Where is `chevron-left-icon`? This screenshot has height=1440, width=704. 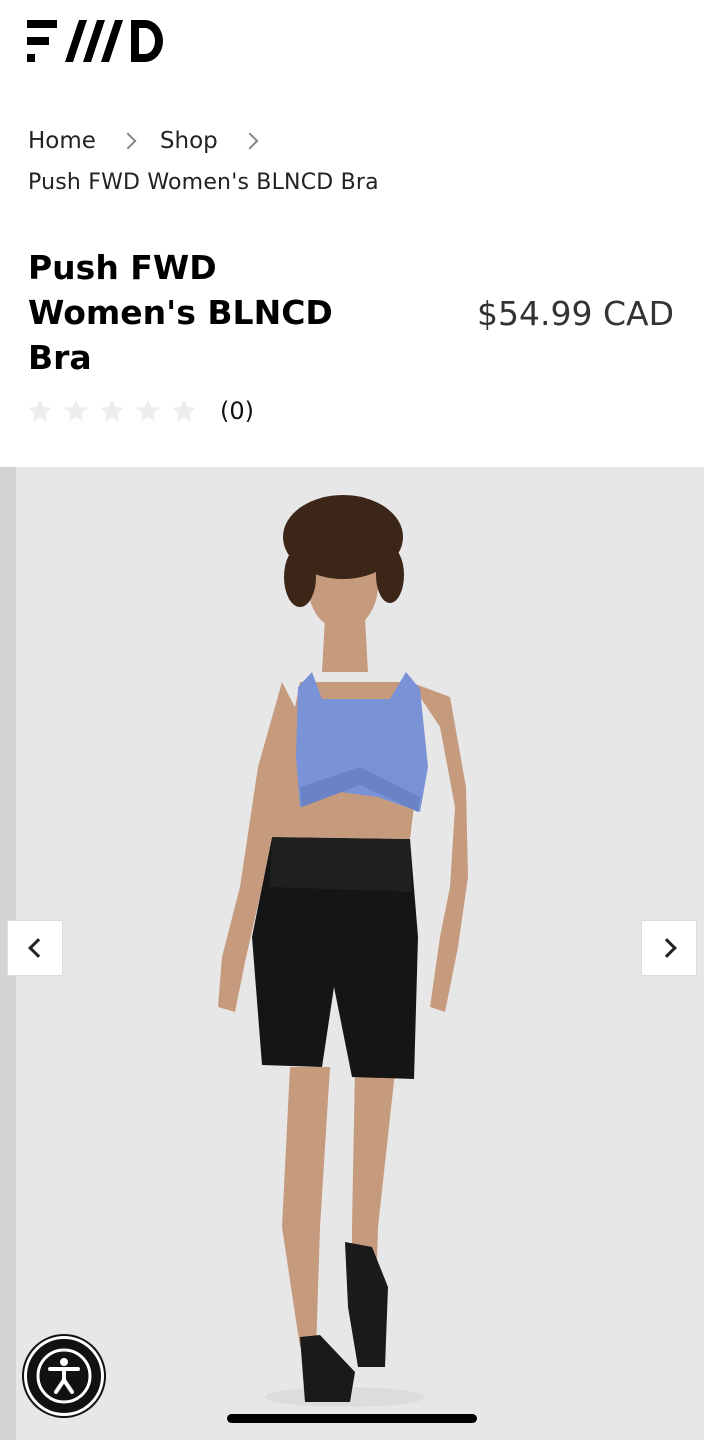 chevron-left-icon is located at coordinates (37, 948).